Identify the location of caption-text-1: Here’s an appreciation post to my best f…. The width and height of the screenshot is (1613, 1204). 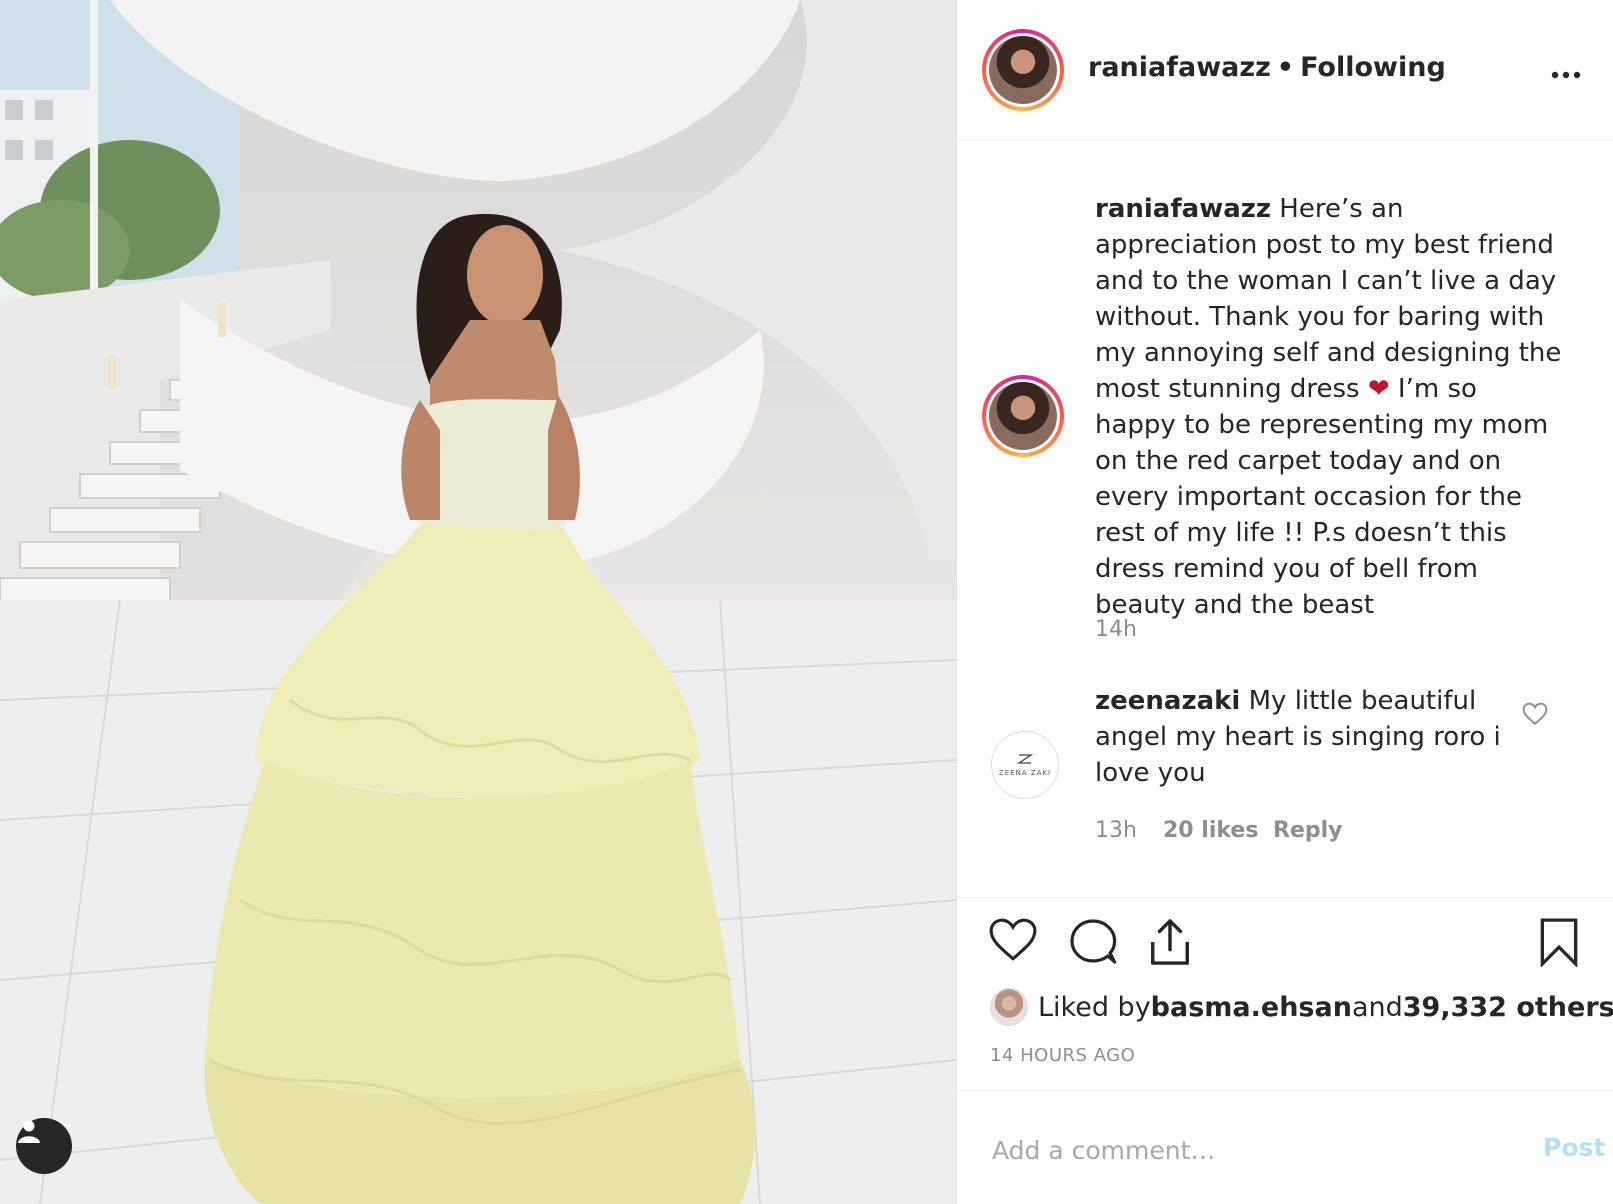
(1332, 299).